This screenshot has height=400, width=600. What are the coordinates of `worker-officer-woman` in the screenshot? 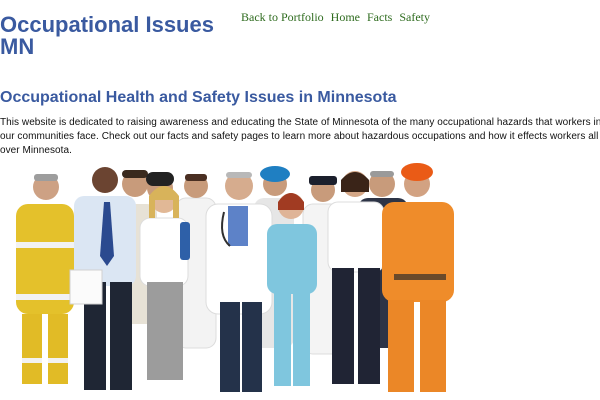 It's located at (356, 277).